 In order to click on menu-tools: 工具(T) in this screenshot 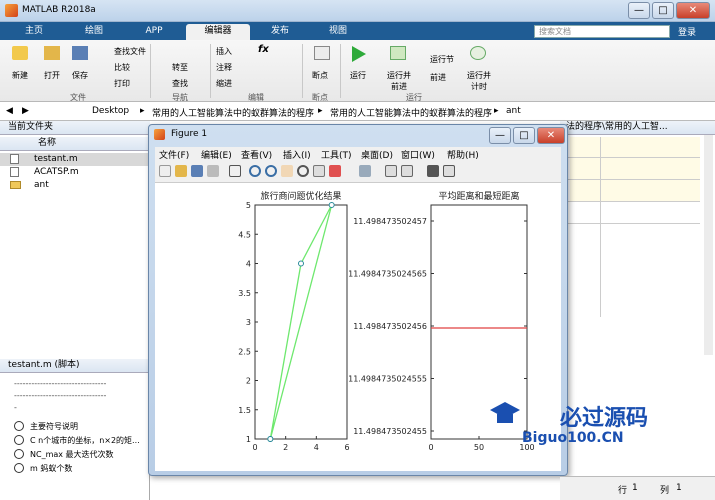, I will do `click(336, 154)`.